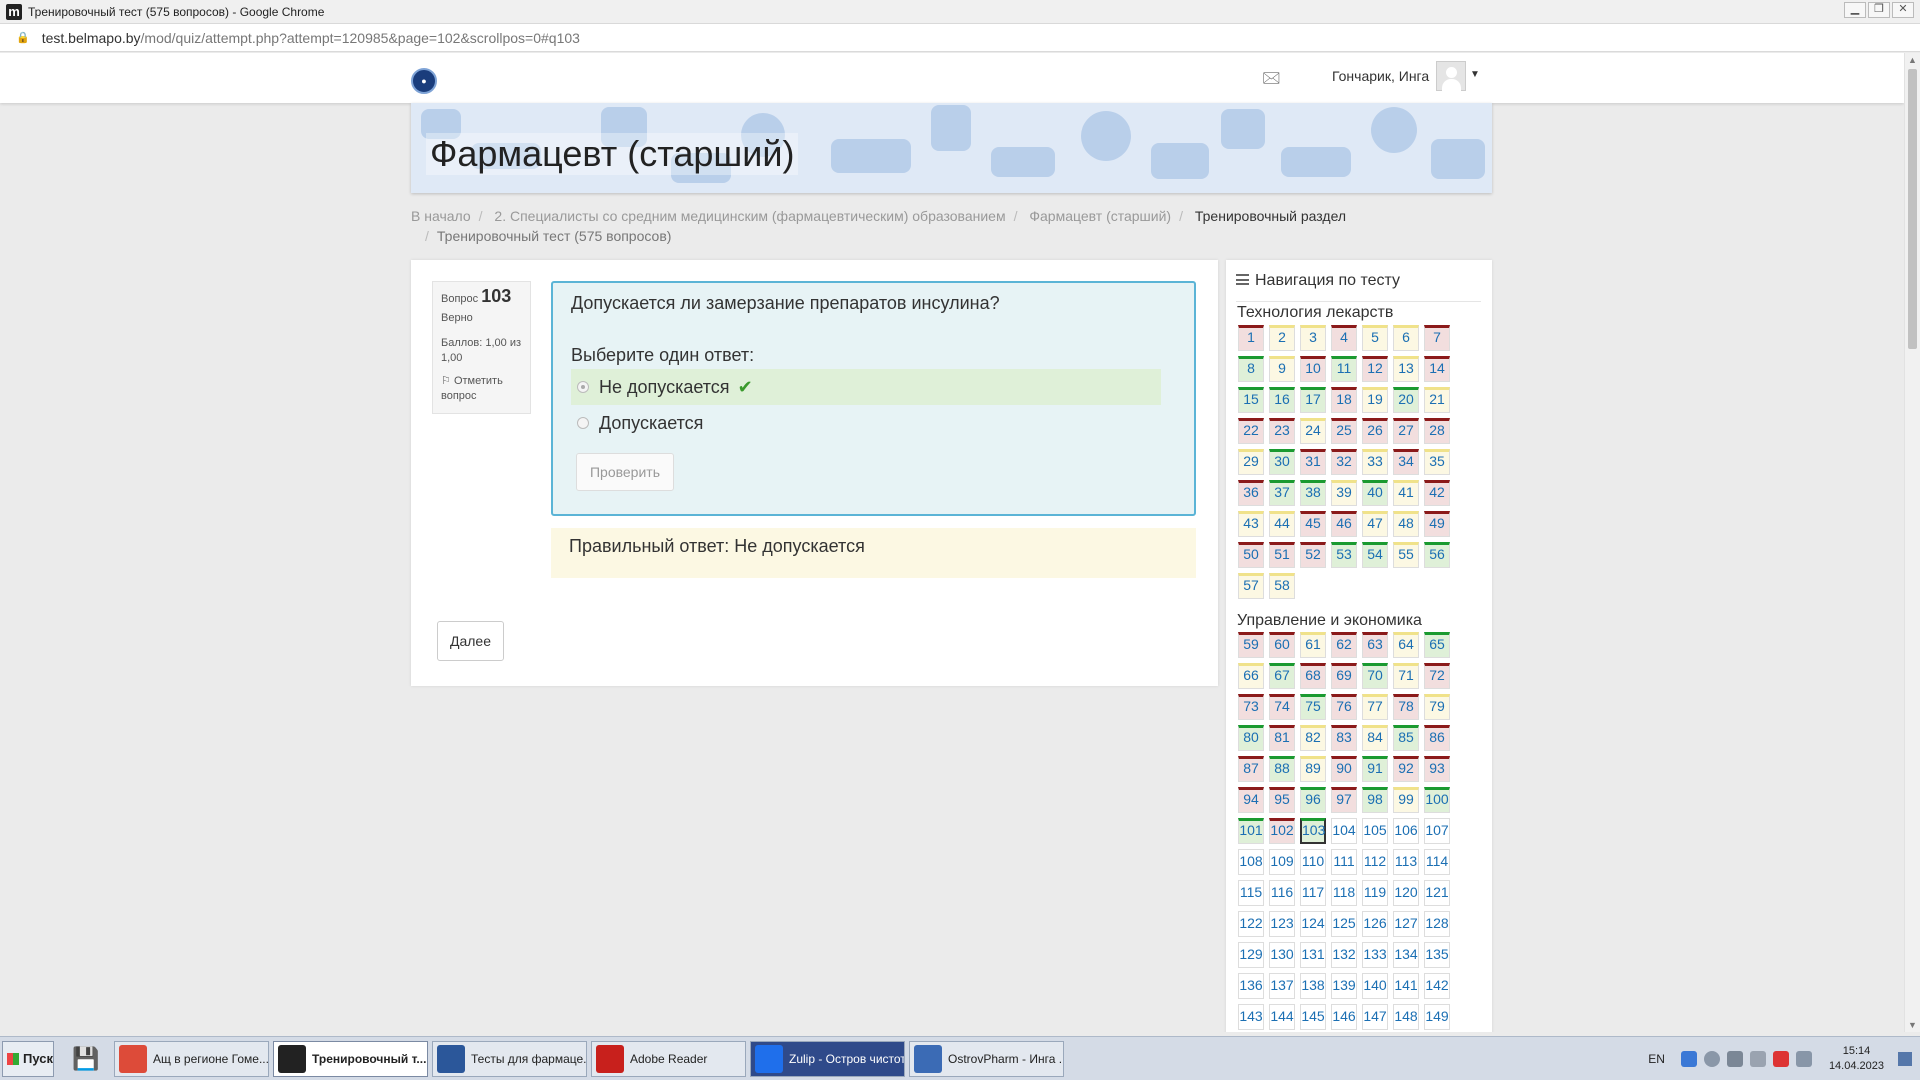  What do you see at coordinates (1912, 60) in the screenshot?
I see `scroll-up-icon: ▲` at bounding box center [1912, 60].